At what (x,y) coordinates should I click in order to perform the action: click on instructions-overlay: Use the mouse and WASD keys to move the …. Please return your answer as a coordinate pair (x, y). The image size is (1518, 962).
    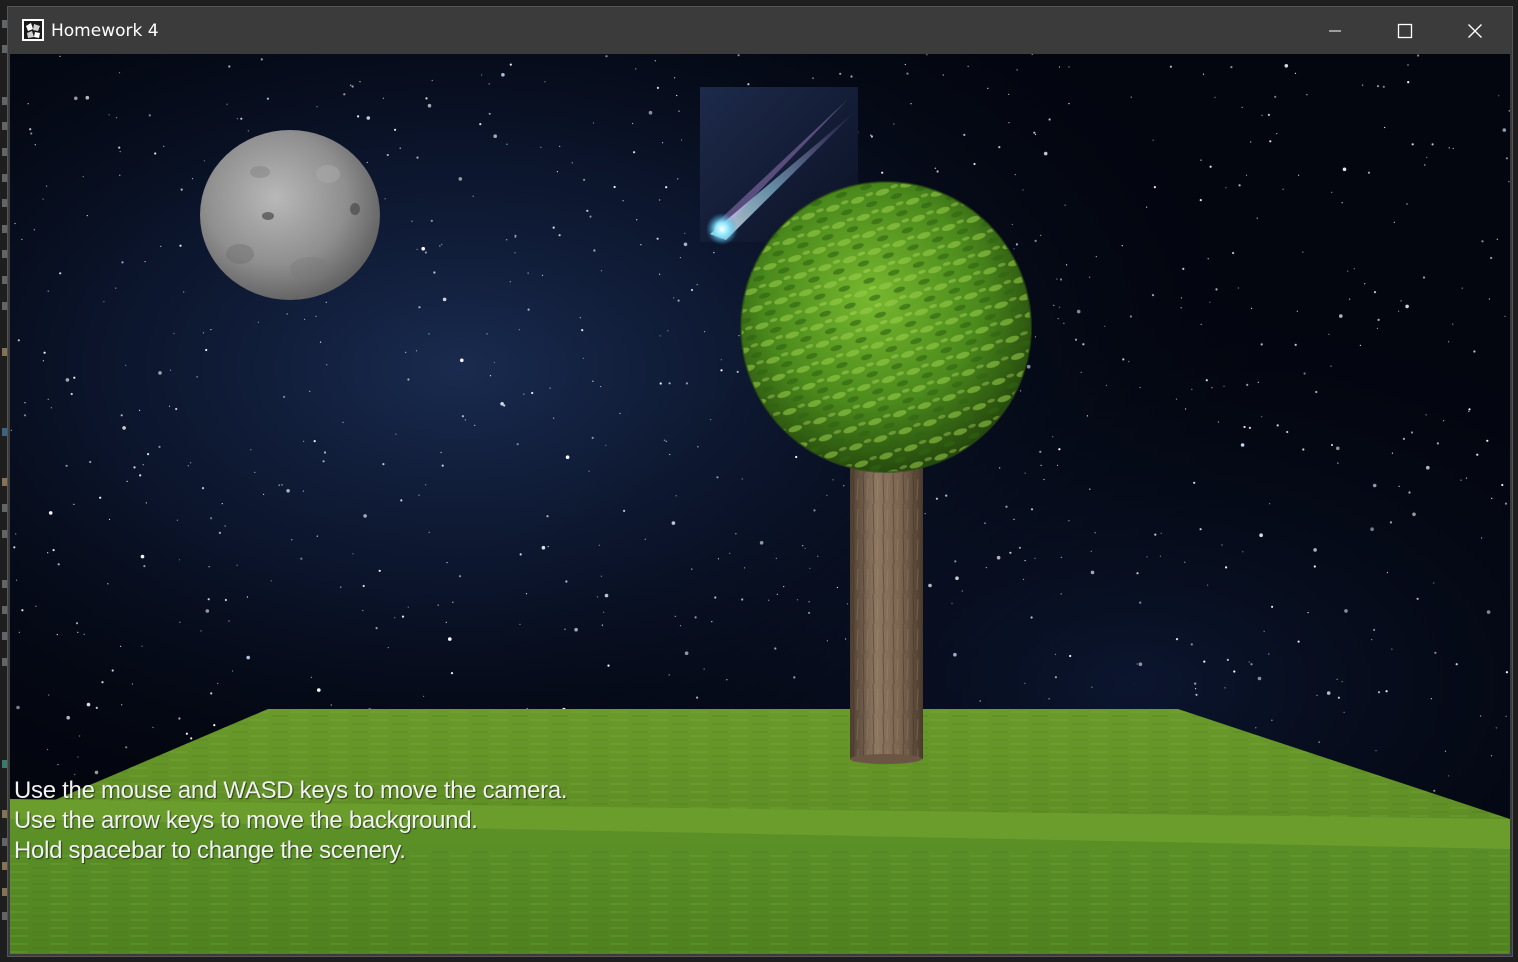
    Looking at the image, I should click on (291, 821).